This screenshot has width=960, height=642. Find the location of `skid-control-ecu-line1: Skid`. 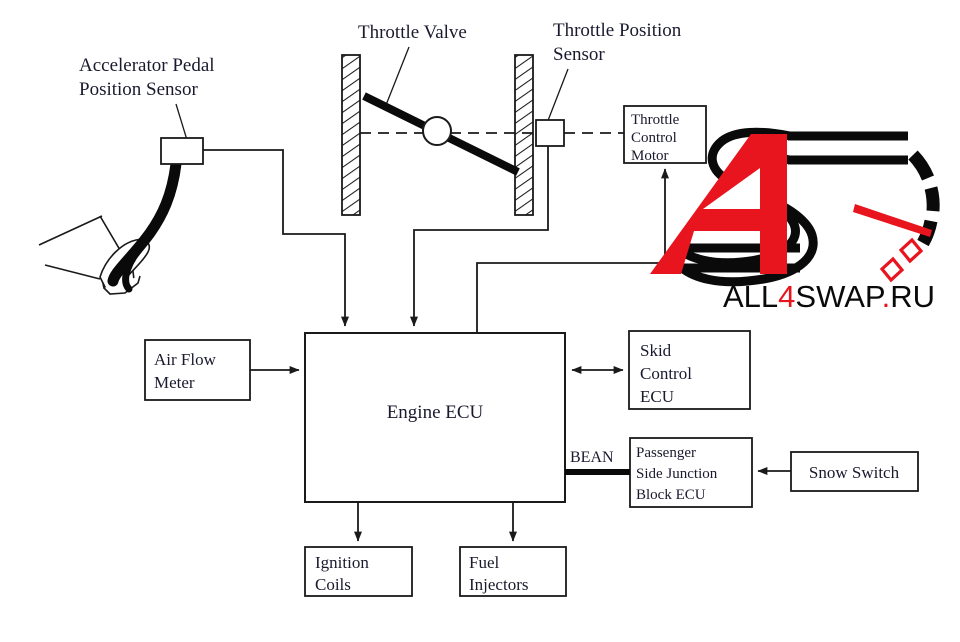

skid-control-ecu-line1: Skid is located at coordinates (656, 350).